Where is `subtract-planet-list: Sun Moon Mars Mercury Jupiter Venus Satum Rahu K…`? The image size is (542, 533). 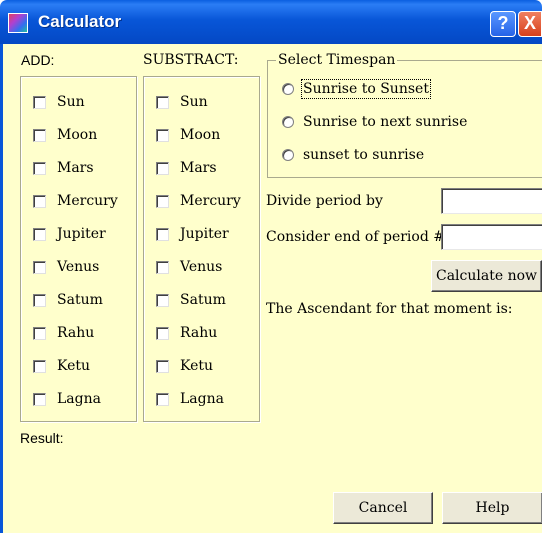
subtract-planet-list: Sun Moon Mars Mercury Jupiter Venus Satum Rahu K… is located at coordinates (201, 249).